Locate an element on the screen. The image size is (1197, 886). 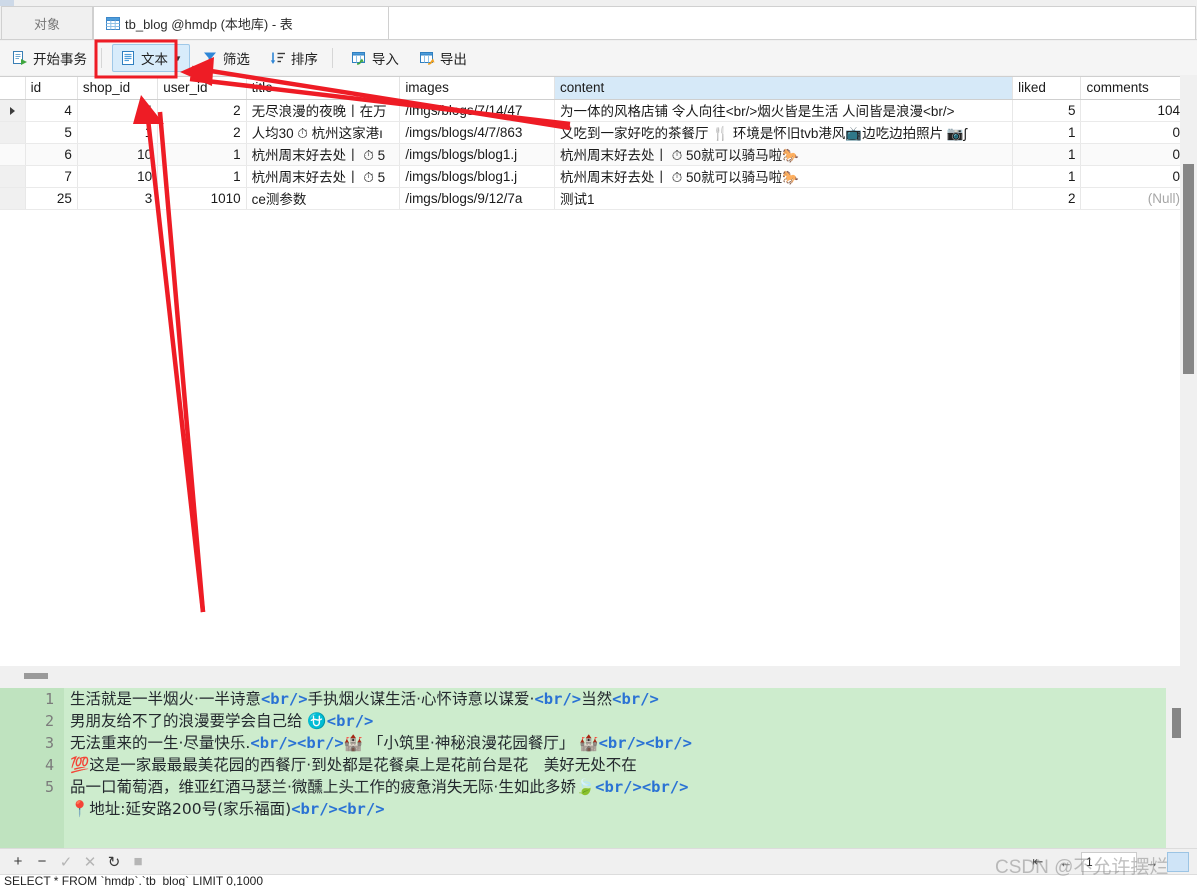
row-selector-header is located at coordinates (13, 88).